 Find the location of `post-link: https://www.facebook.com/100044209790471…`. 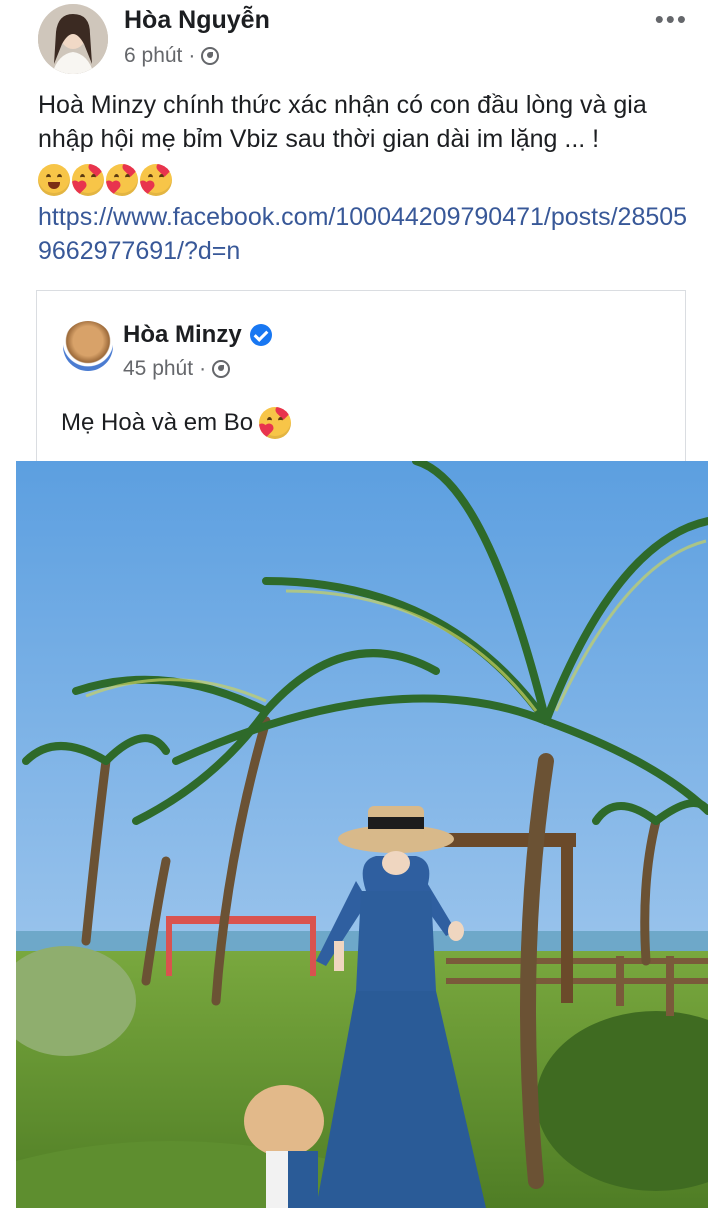

post-link: https://www.facebook.com/100044209790471… is located at coordinates (368, 234).